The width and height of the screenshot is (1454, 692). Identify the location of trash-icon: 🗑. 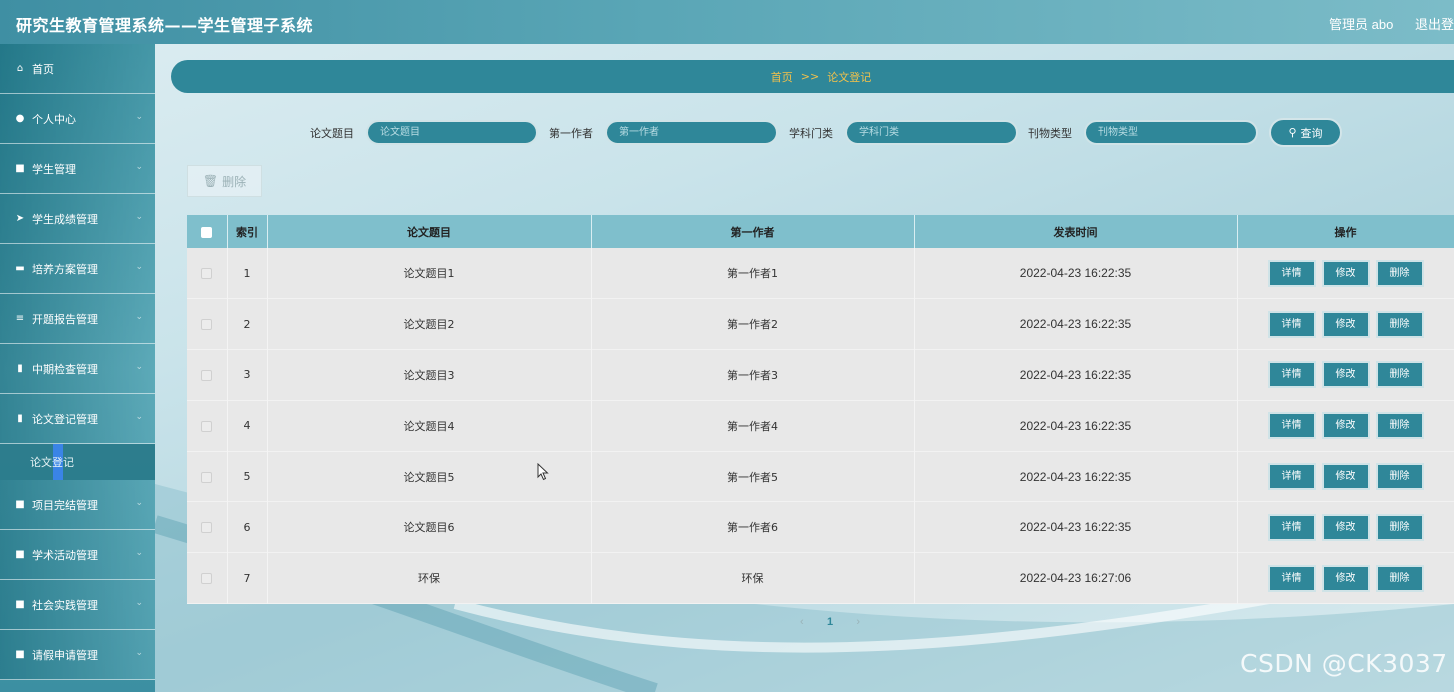
(210, 181).